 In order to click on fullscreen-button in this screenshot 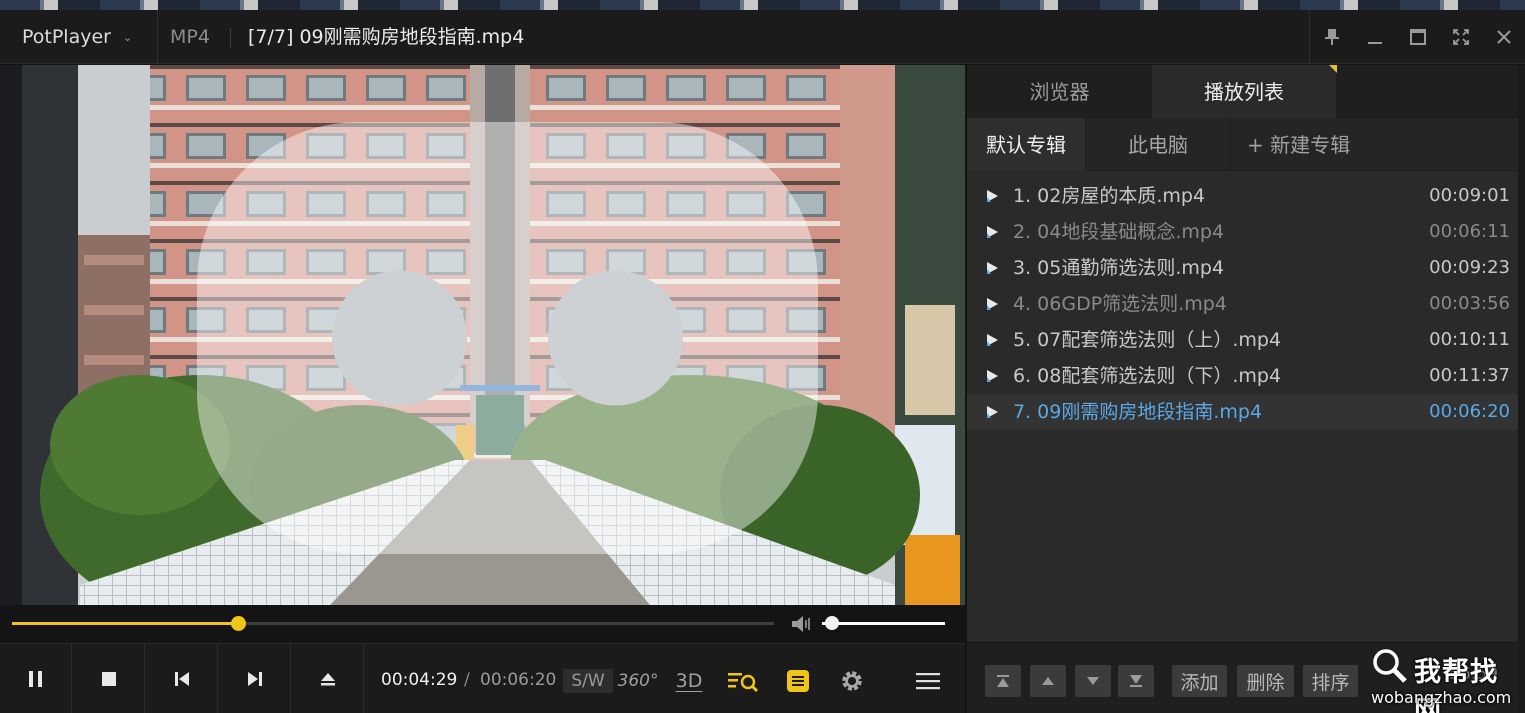, I will do `click(1460, 37)`.